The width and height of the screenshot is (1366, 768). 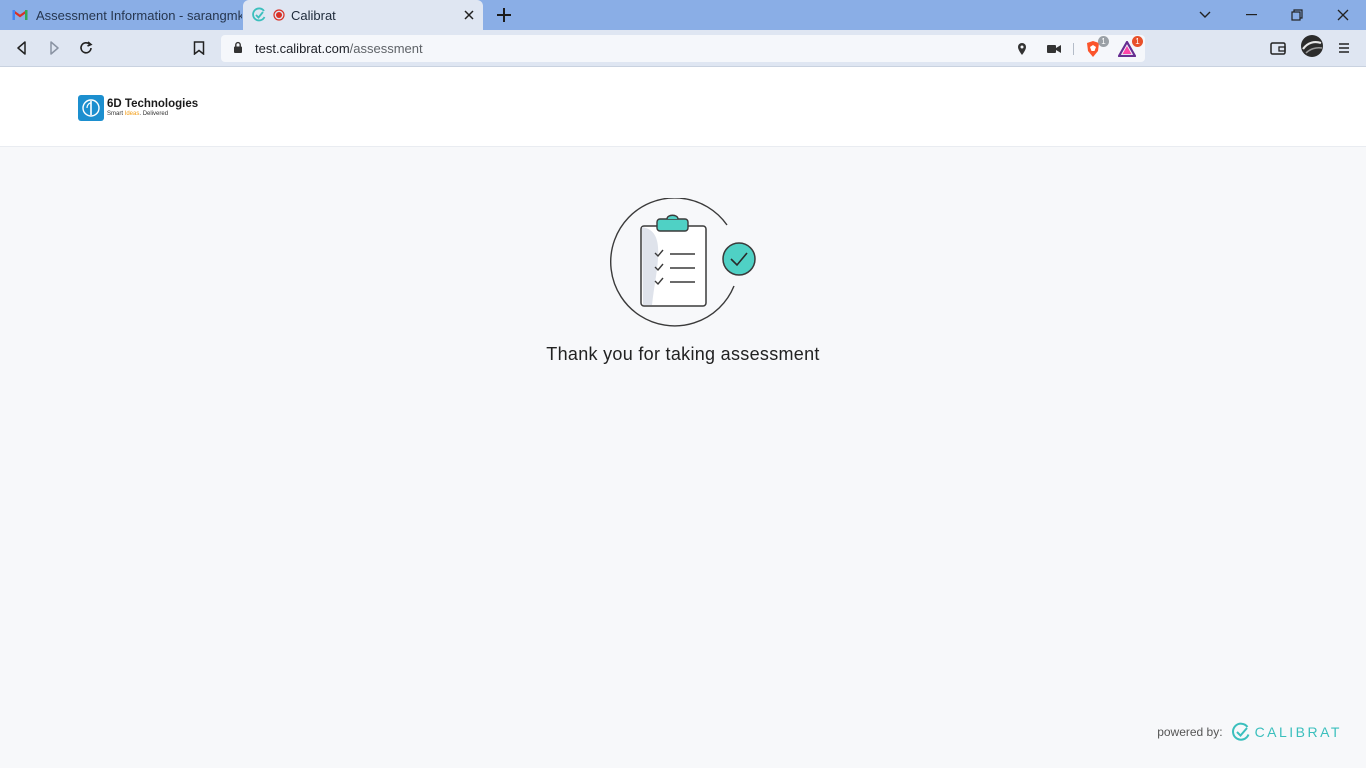 What do you see at coordinates (683, 107) in the screenshot?
I see `site-header: 6D Technologies Smart Ideas. Delivered` at bounding box center [683, 107].